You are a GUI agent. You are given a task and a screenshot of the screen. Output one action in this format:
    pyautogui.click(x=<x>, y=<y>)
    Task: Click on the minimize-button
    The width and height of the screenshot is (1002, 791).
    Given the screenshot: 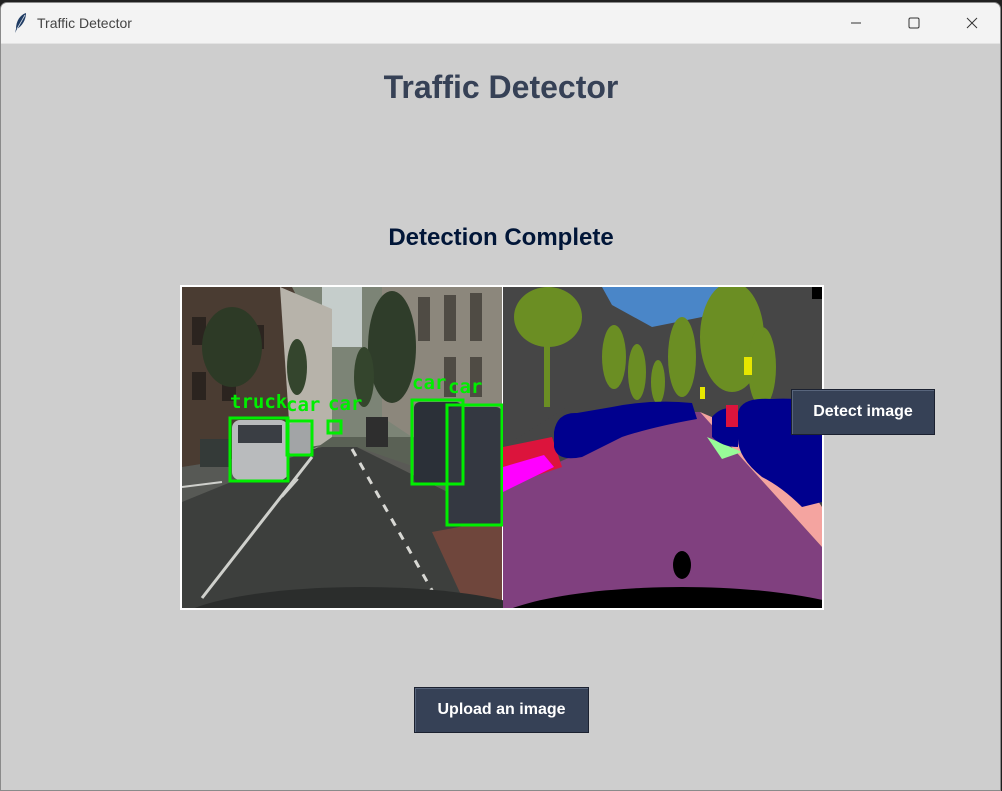 What is the action you would take?
    pyautogui.click(x=856, y=23)
    